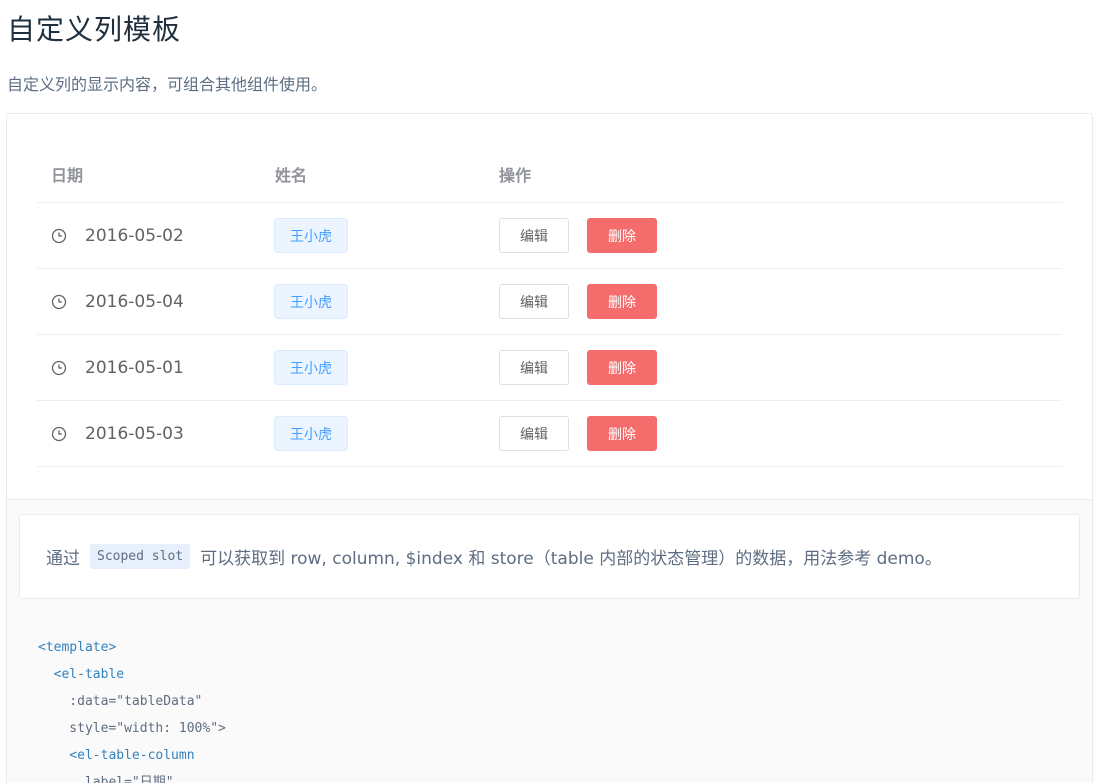 The width and height of the screenshot is (1114, 783). I want to click on code-attr: style=, so click(77, 728).